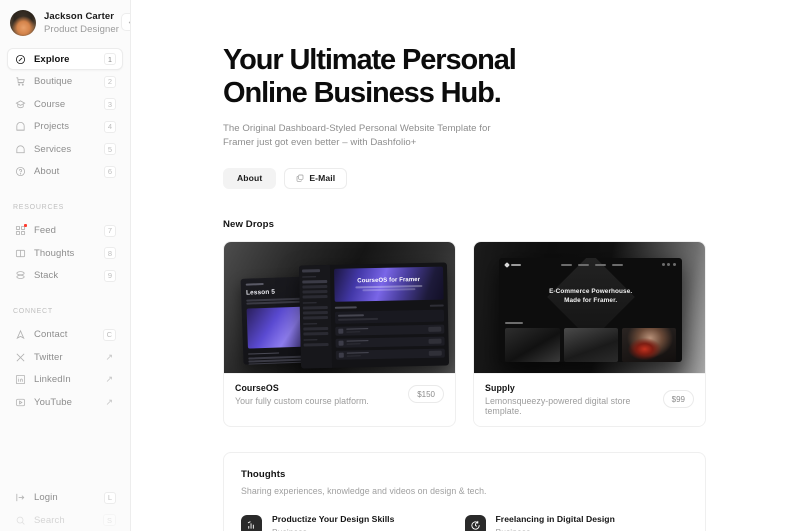  Describe the element at coordinates (511, 178) in the screenshot. I see `hero-actions: About E-Mail` at that location.